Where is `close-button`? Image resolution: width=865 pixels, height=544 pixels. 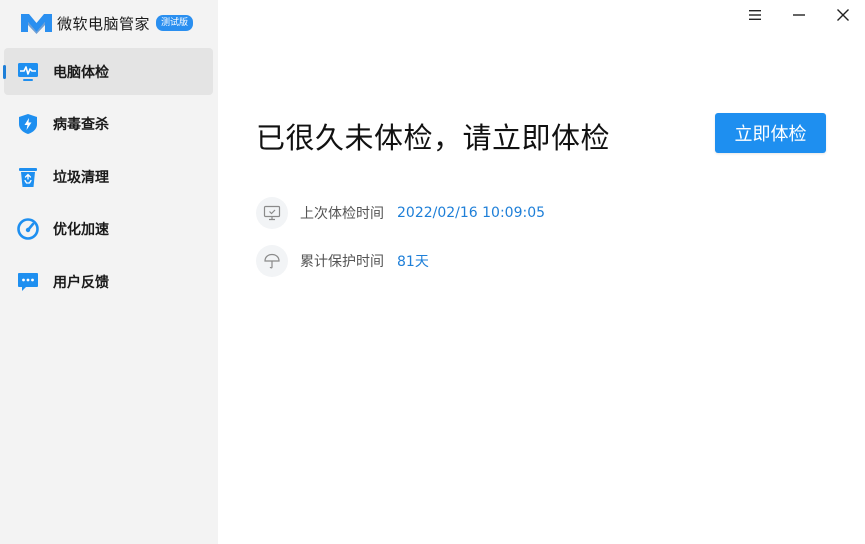
close-button is located at coordinates (843, 15).